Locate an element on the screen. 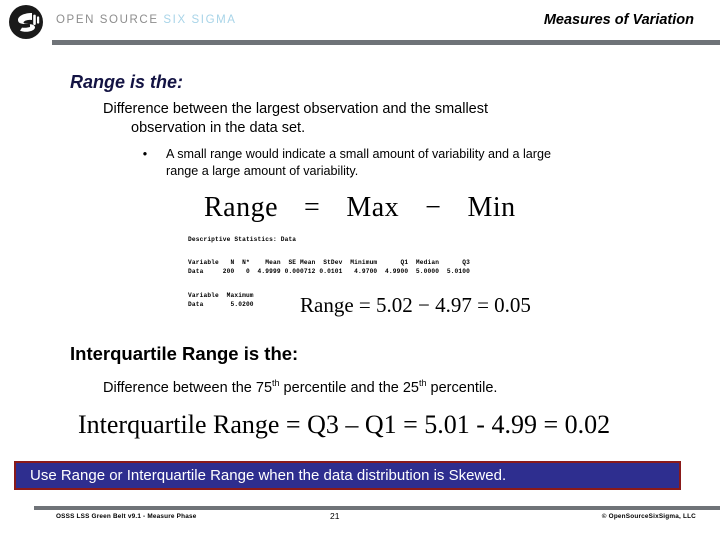 The image size is (720, 540). range-formula: Range = Max − Min is located at coordinates (360, 208).